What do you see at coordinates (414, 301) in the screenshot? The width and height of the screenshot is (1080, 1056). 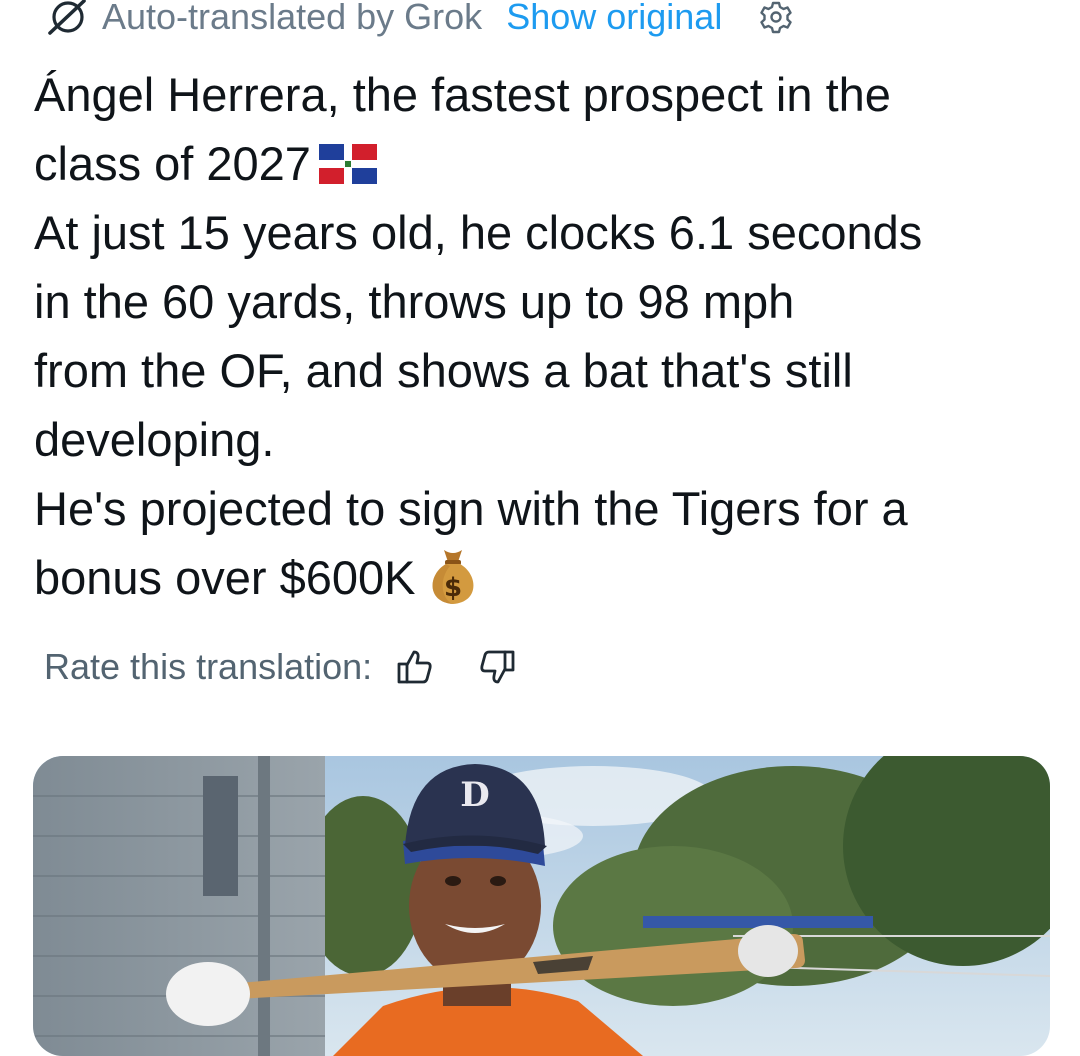 I see `tweet-line: in the 60 yards, throws up to 98 mph` at bounding box center [414, 301].